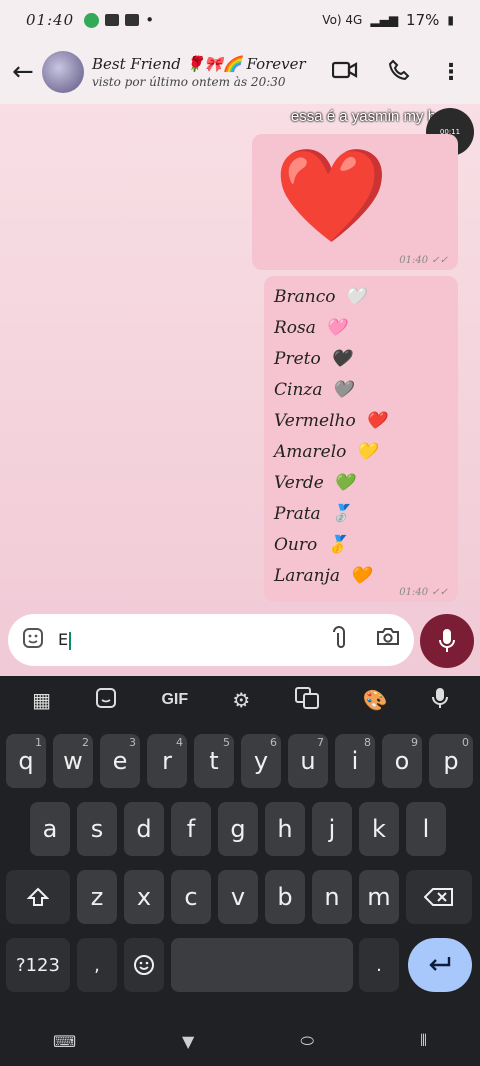 The width and height of the screenshot is (480, 1066). Describe the element at coordinates (262, 965) in the screenshot. I see `space-key` at that location.